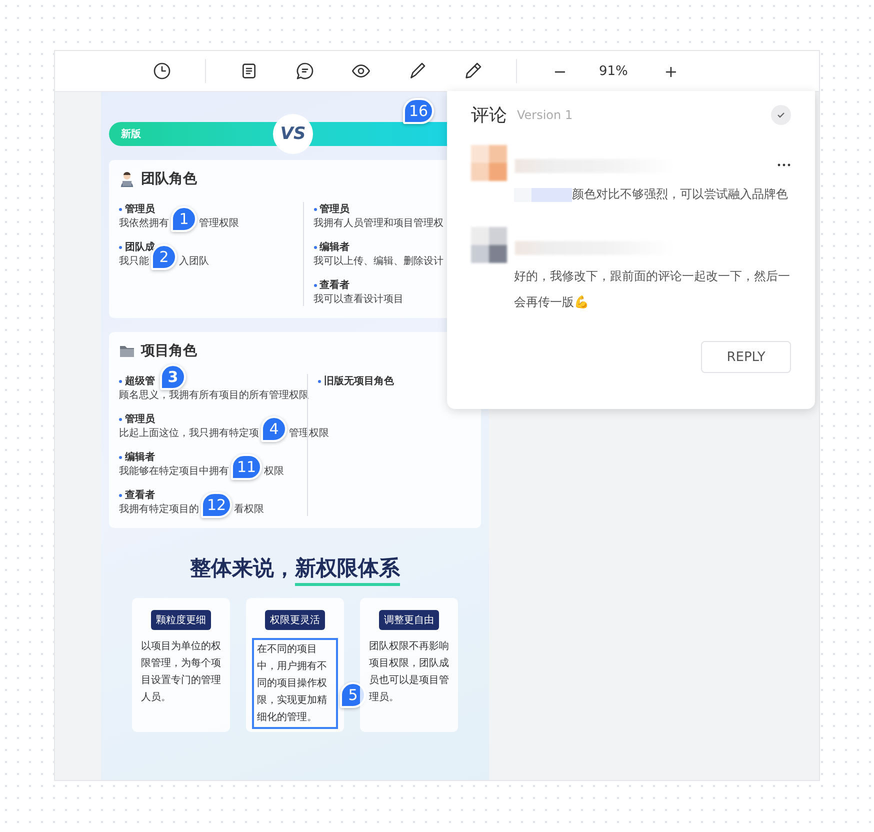 The width and height of the screenshot is (874, 832). I want to click on clock-icon, so click(162, 71).